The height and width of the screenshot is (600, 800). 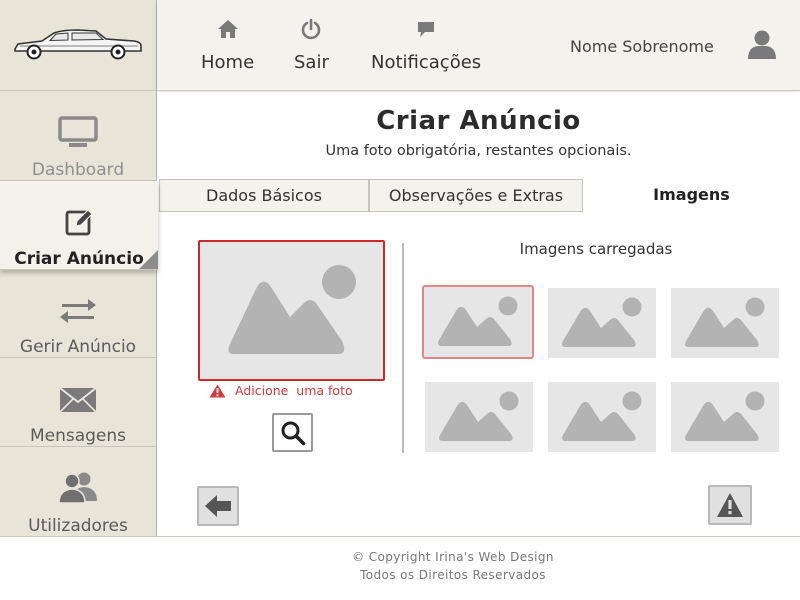 What do you see at coordinates (426, 45) in the screenshot?
I see `nav-notifications-button: Notificações` at bounding box center [426, 45].